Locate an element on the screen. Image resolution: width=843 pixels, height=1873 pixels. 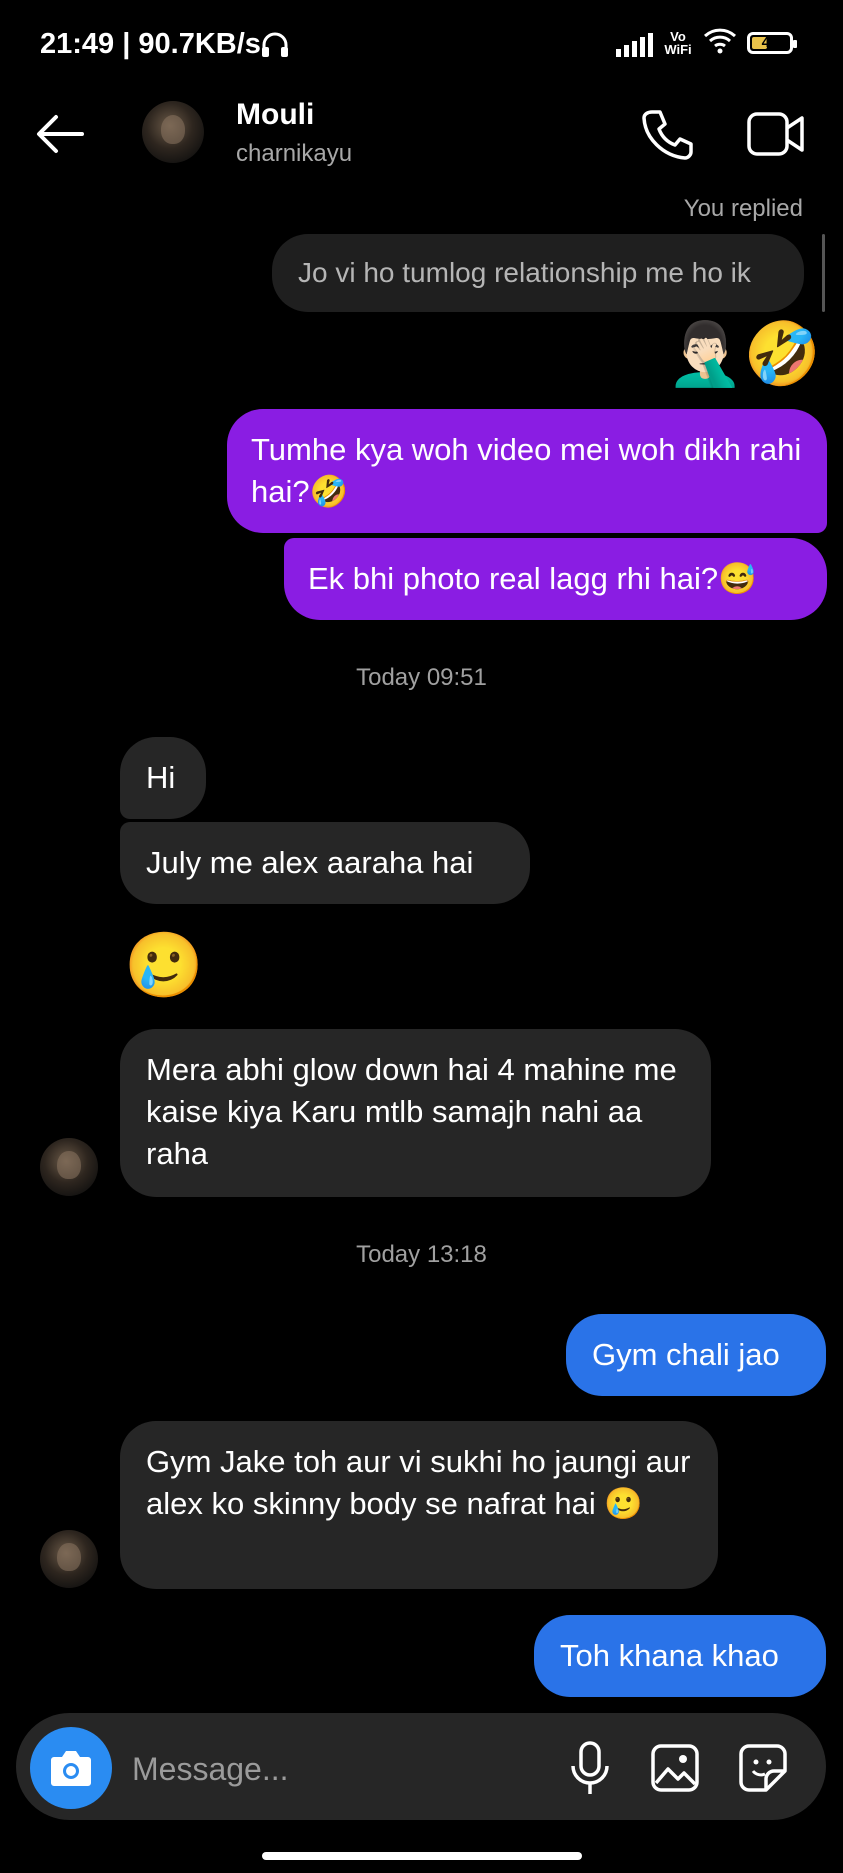
timestamp: Today 09:51 is located at coordinates (421, 677).